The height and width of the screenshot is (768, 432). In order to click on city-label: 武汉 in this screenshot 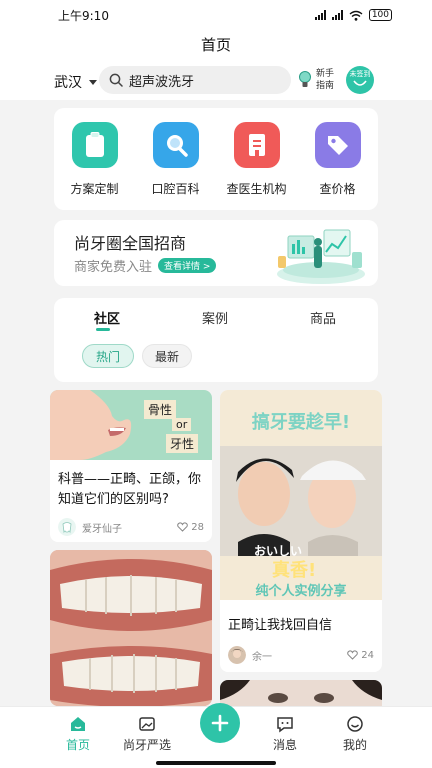, I will do `click(68, 83)`.